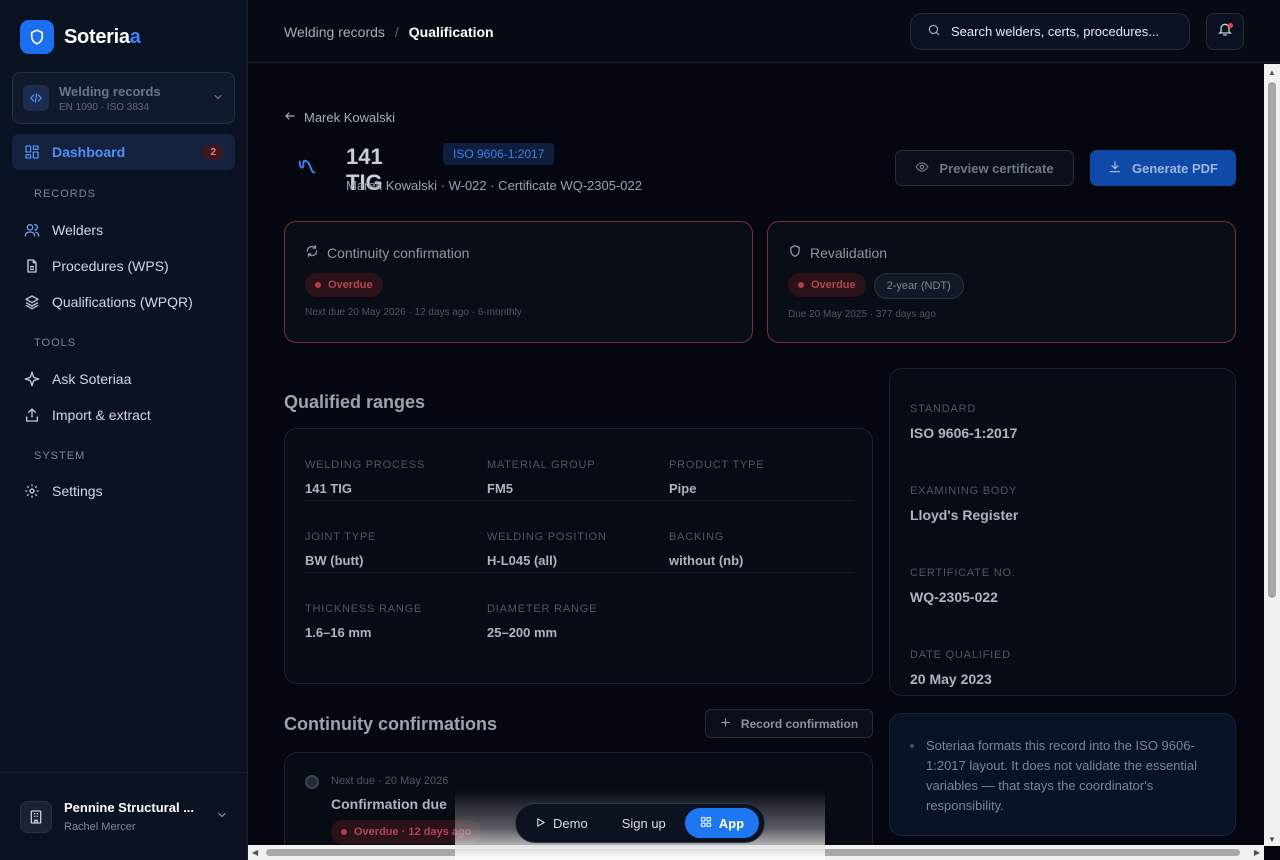  I want to click on range-value: BW (butt), so click(334, 560).